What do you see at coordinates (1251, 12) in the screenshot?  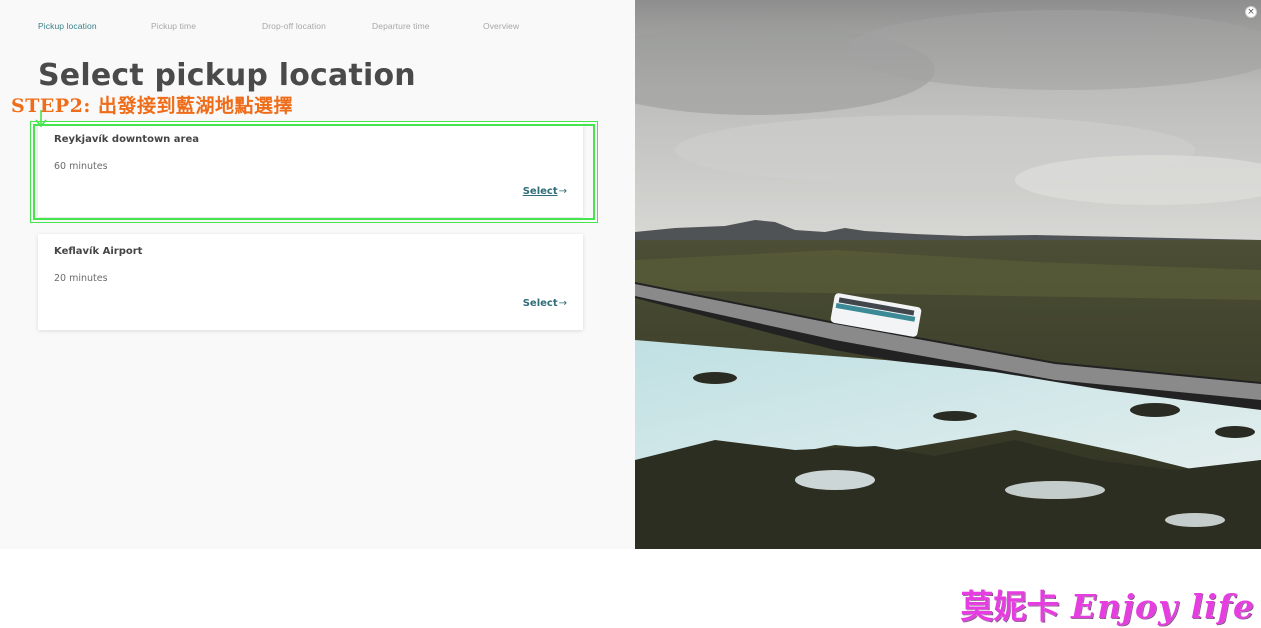 I see `close-icon: ×` at bounding box center [1251, 12].